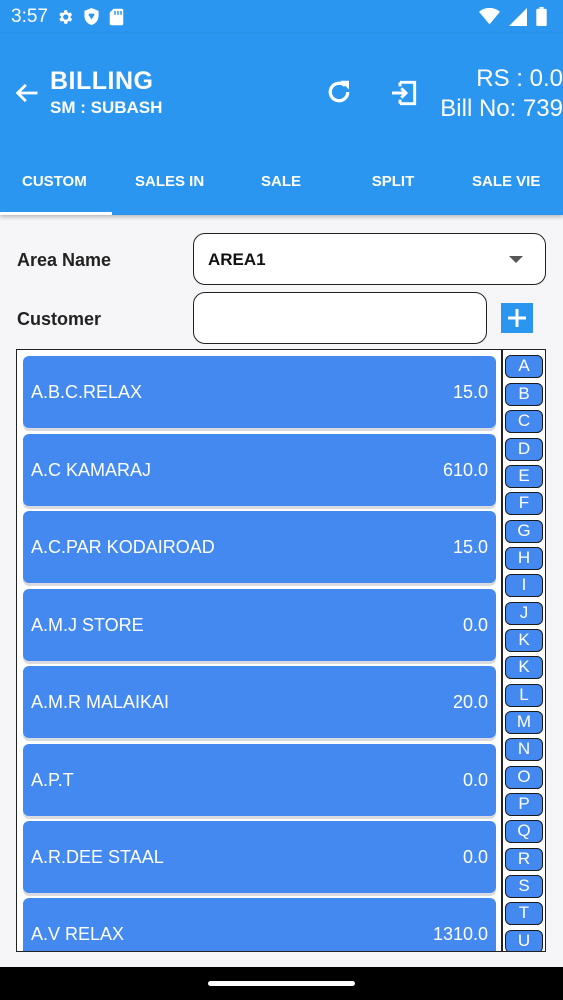 The height and width of the screenshot is (1000, 563). Describe the element at coordinates (524, 886) in the screenshot. I see `alphabet-button: S` at that location.